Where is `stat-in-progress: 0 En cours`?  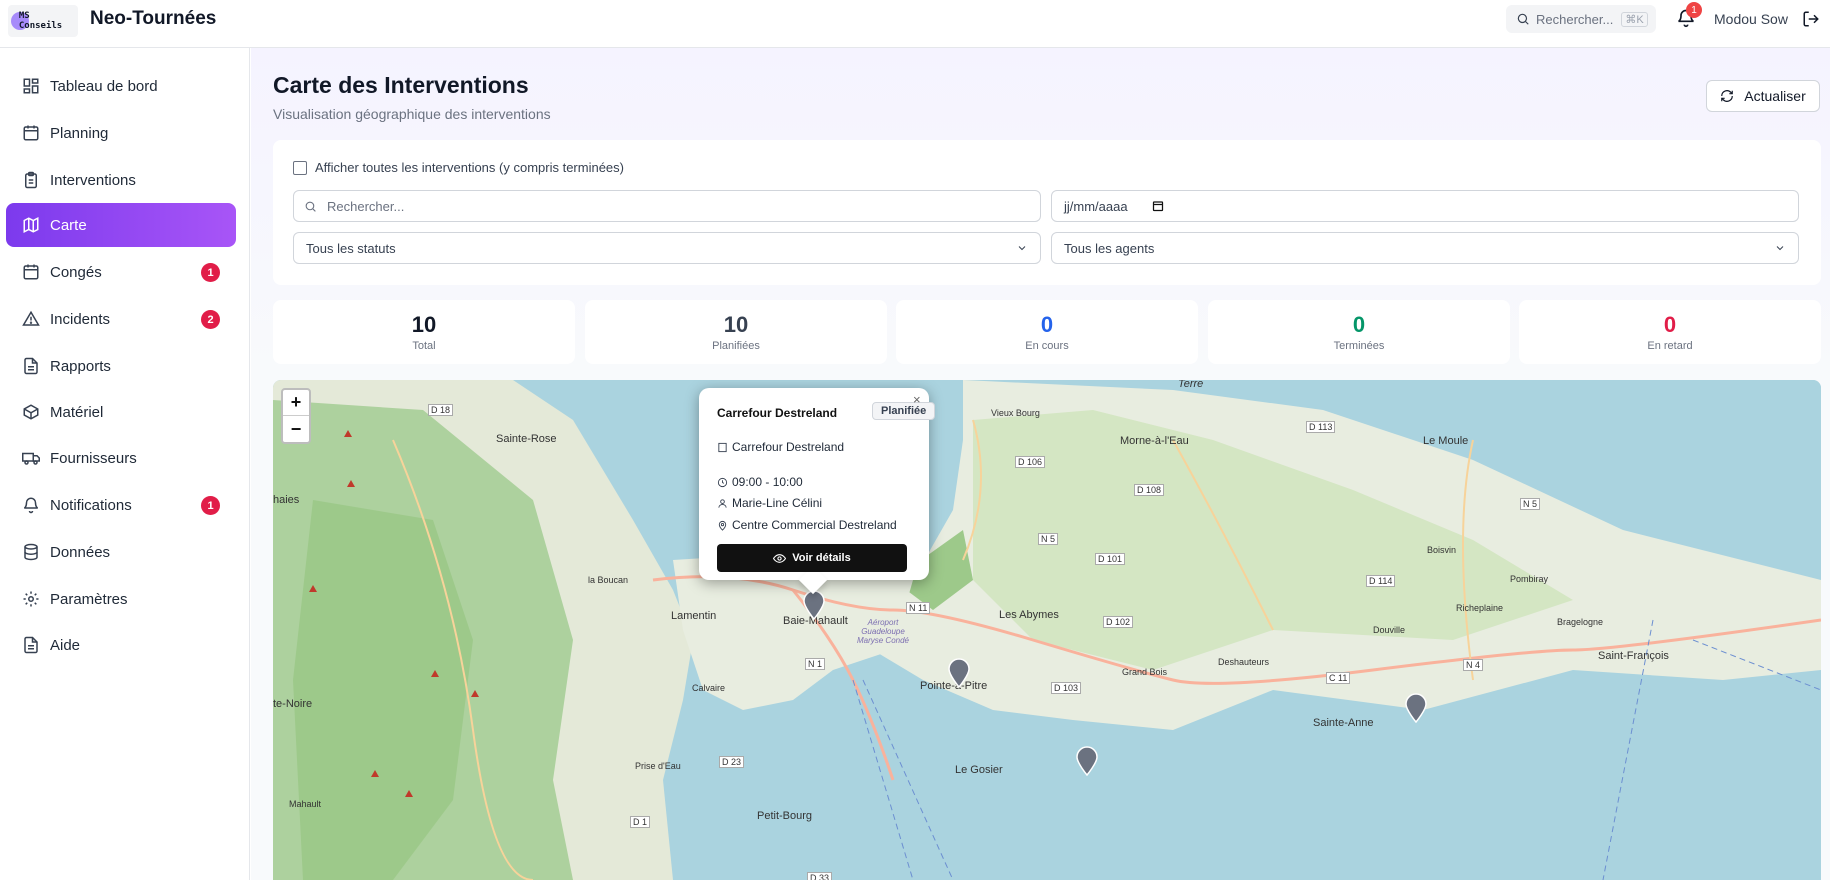 stat-in-progress: 0 En cours is located at coordinates (1047, 332).